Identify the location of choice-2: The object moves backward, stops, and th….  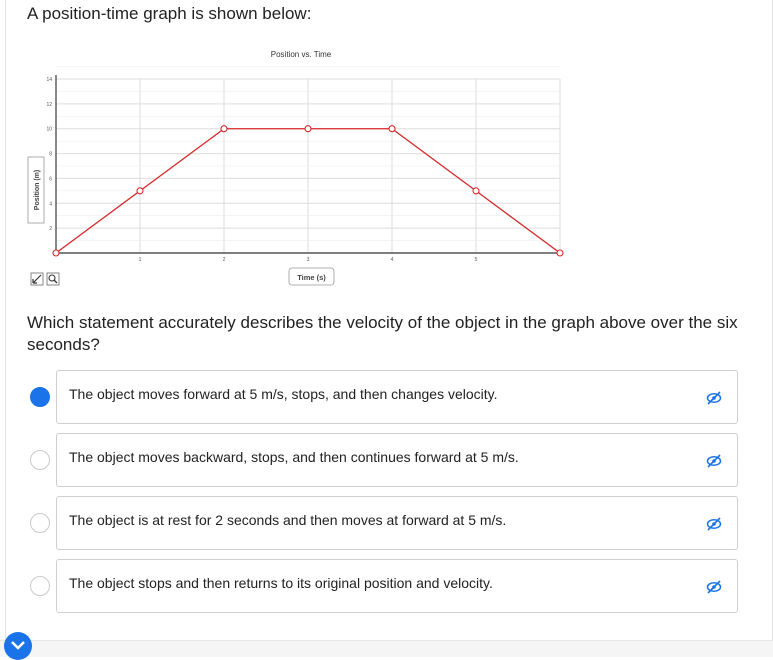
(397, 460).